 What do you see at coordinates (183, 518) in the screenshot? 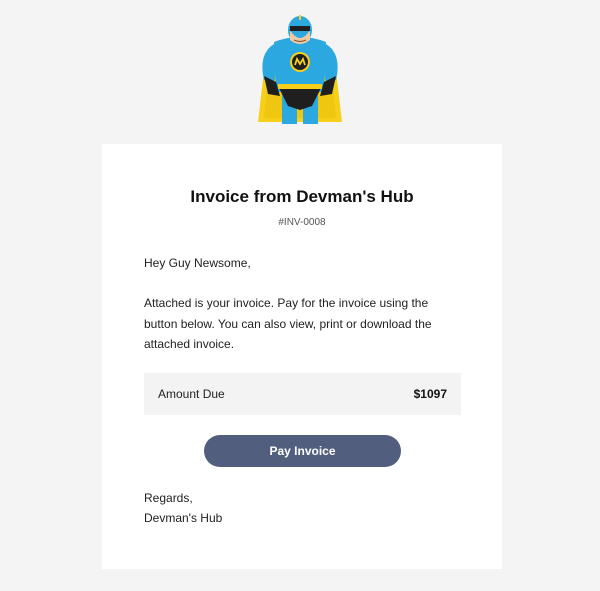
I see `sender-name: Devman's Hub` at bounding box center [183, 518].